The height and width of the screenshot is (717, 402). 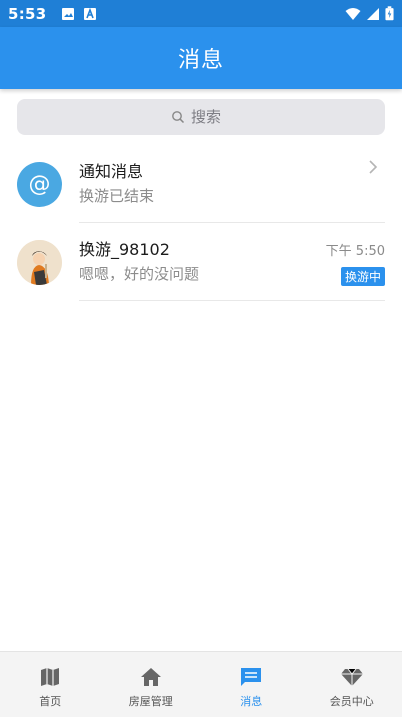 I want to click on battery-icon, so click(x=389, y=13).